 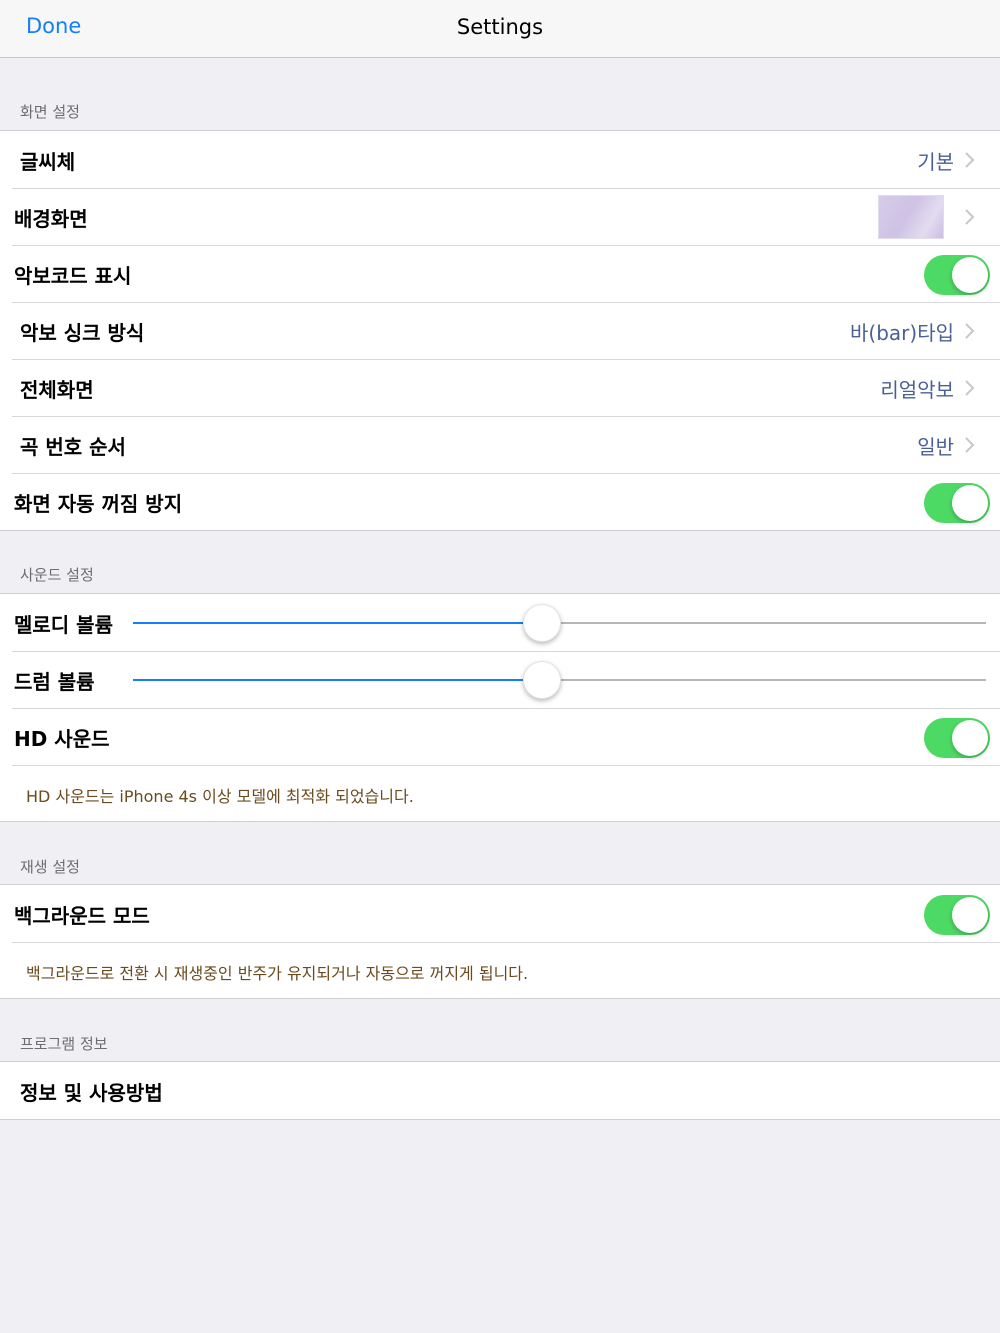 What do you see at coordinates (54, 682) in the screenshot?
I see `drum-volume-label: 드럼 볼륨` at bounding box center [54, 682].